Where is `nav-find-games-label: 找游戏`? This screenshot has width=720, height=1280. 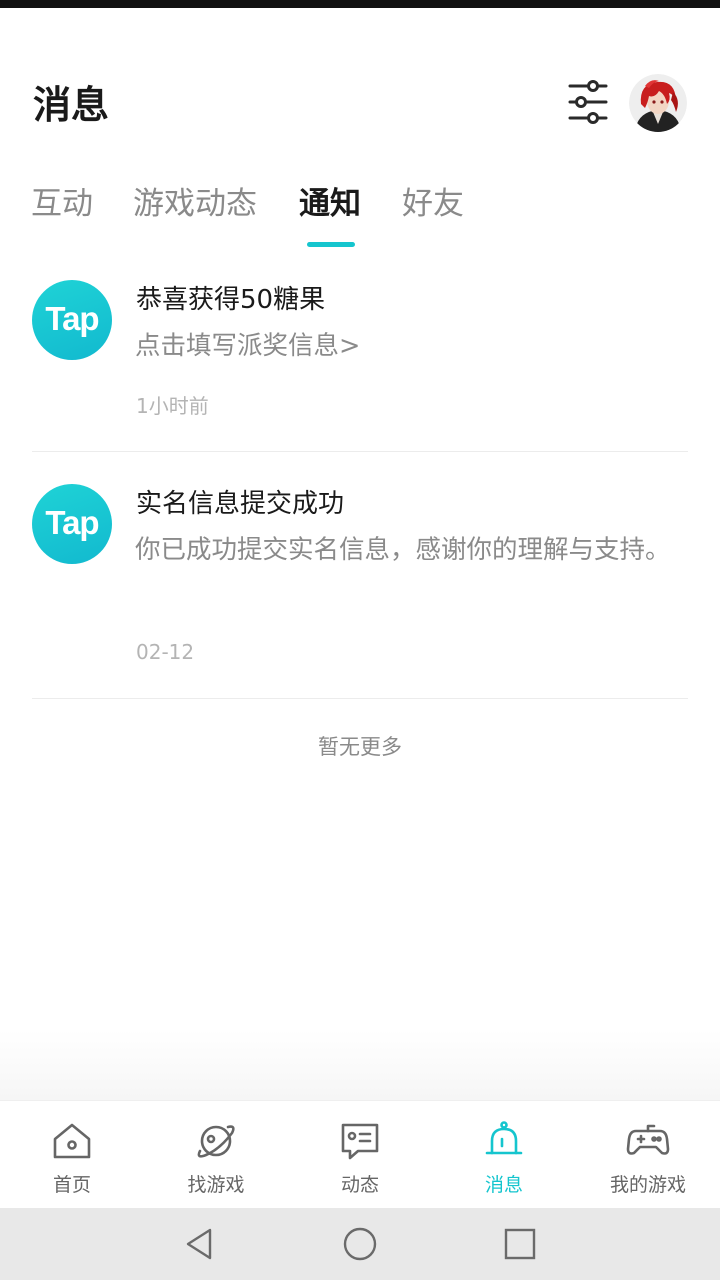 nav-find-games-label: 找游戏 is located at coordinates (216, 1185).